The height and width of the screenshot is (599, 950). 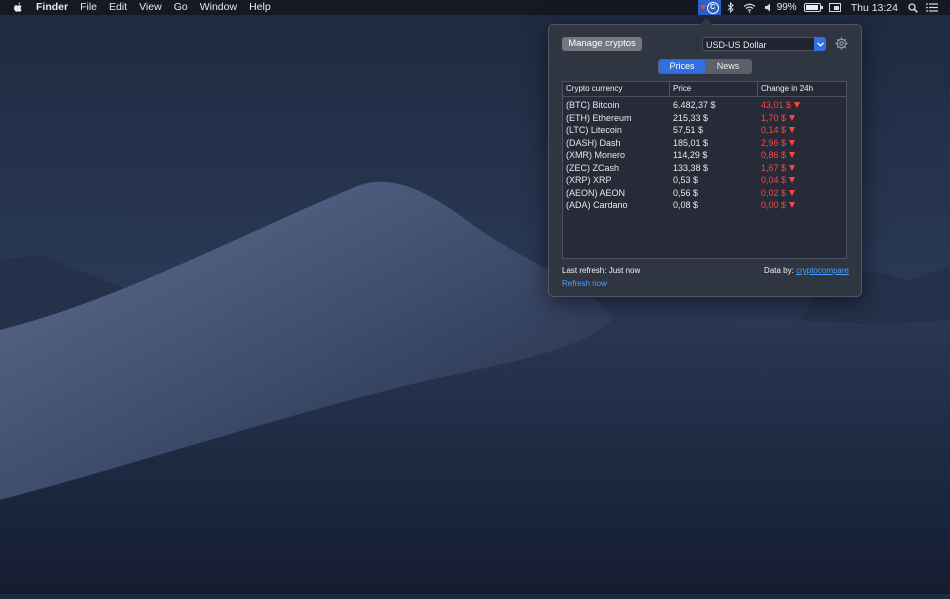 What do you see at coordinates (691, 167) in the screenshot?
I see `crypto-price: 133,38 $` at bounding box center [691, 167].